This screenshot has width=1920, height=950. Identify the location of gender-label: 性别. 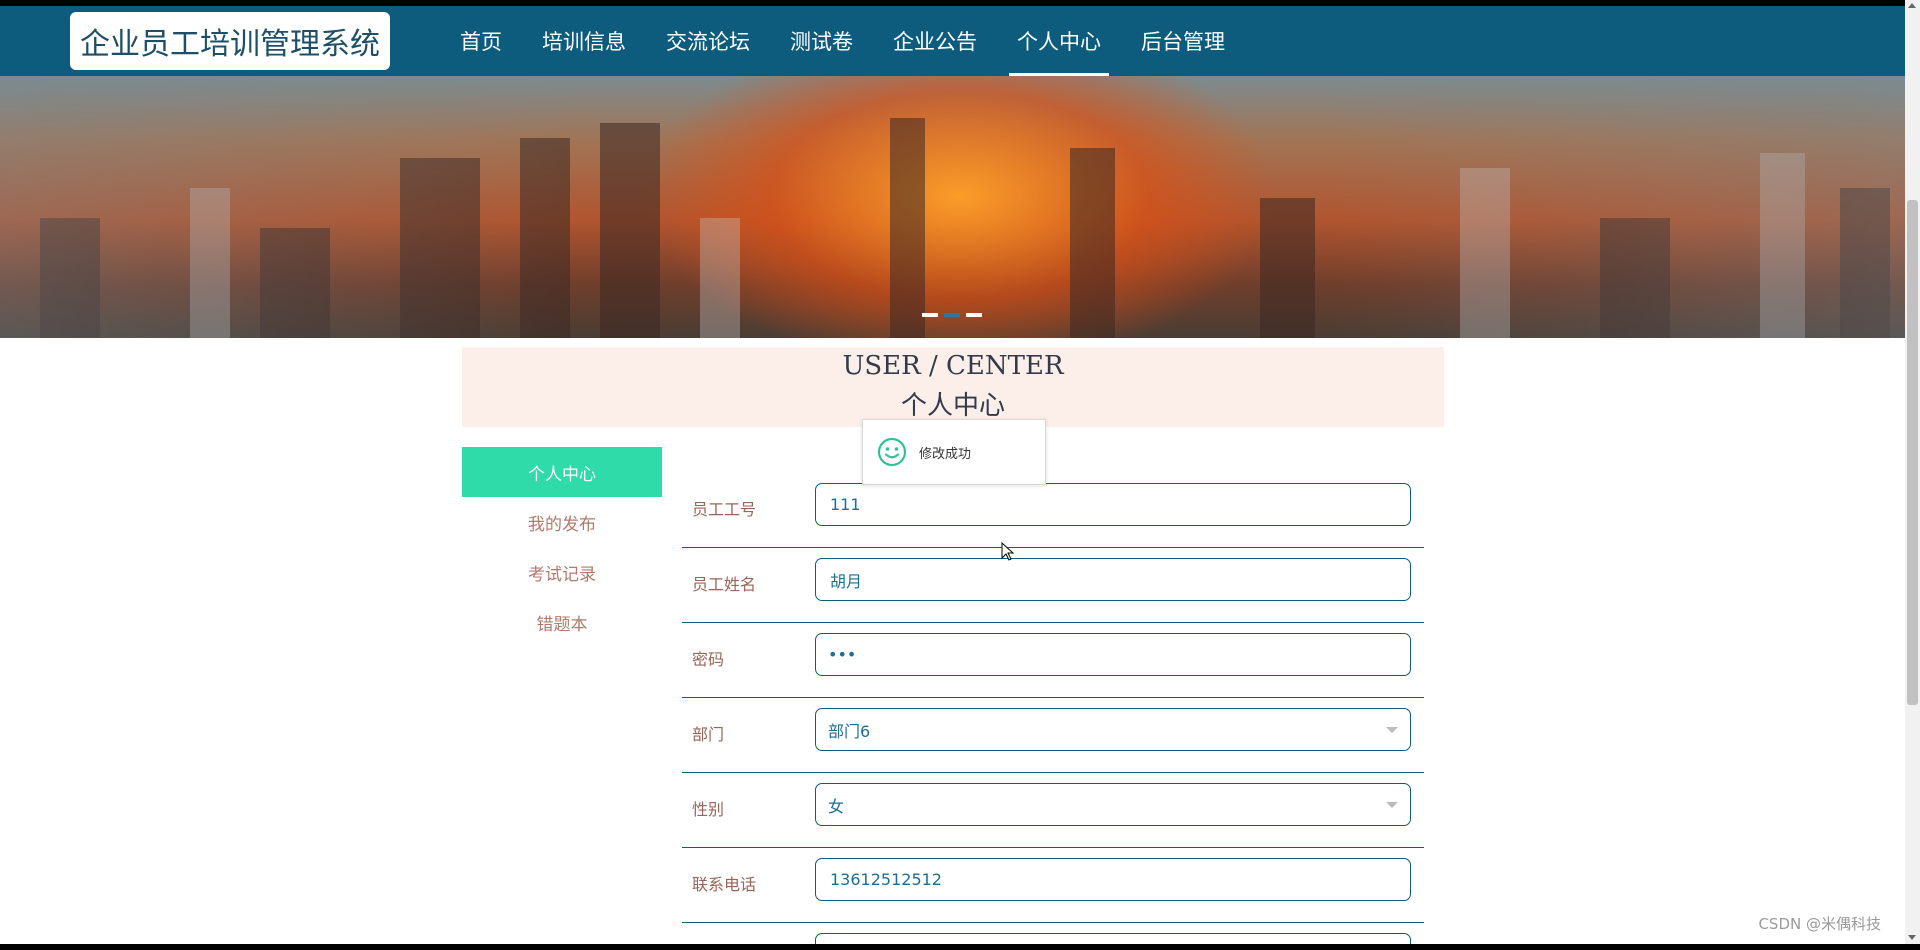
(708, 809).